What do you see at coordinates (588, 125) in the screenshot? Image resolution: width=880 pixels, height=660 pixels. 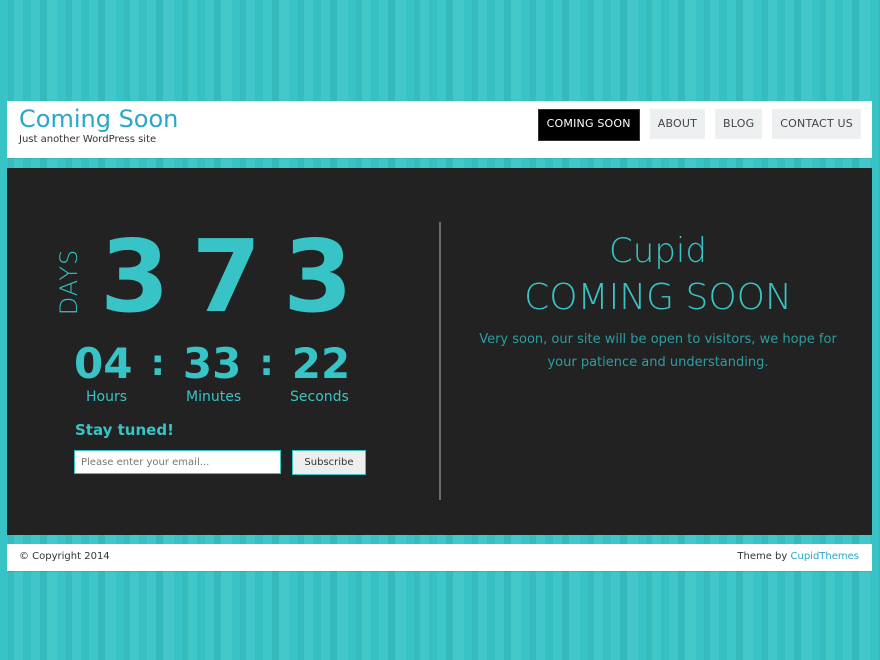 I see `nav-item-coming-soon: COMING SOON` at bounding box center [588, 125].